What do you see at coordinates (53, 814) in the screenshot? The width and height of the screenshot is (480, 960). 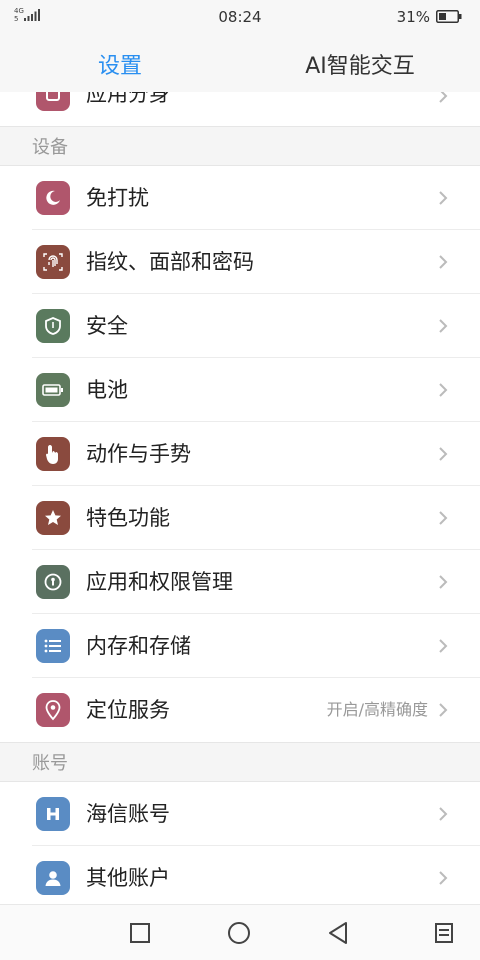 I see `hisense-h-icon` at bounding box center [53, 814].